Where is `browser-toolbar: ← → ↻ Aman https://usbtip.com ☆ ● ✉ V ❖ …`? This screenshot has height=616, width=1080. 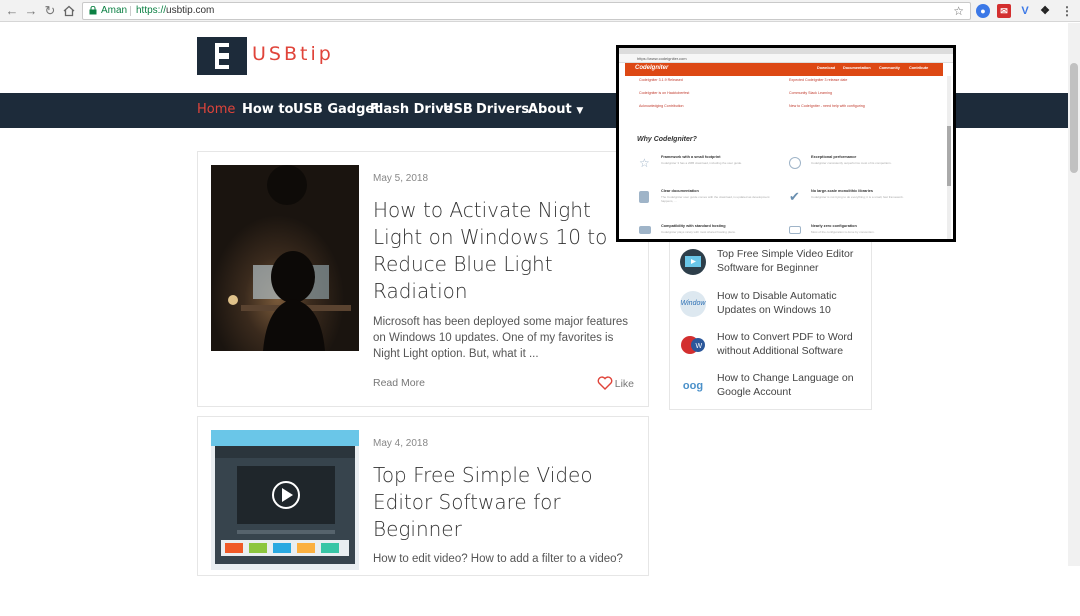 browser-toolbar: ← → ↻ Aman https://usbtip.com ☆ ● ✉ V ❖ … is located at coordinates (540, 11).